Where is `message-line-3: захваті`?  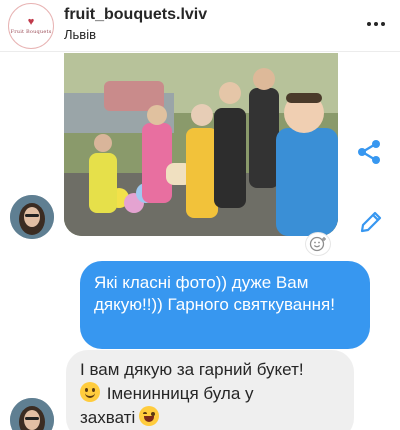 message-line-3: захваті is located at coordinates (108, 417).